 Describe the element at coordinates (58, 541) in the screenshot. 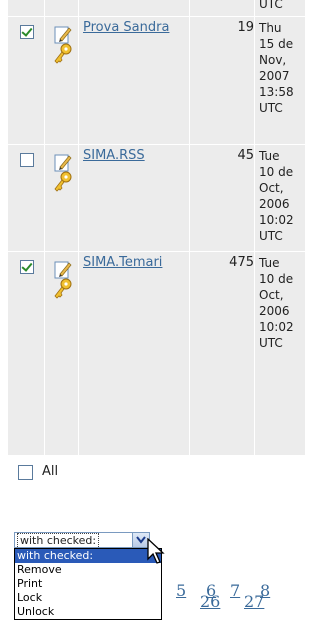

I see `select-current-value: with checked:` at that location.